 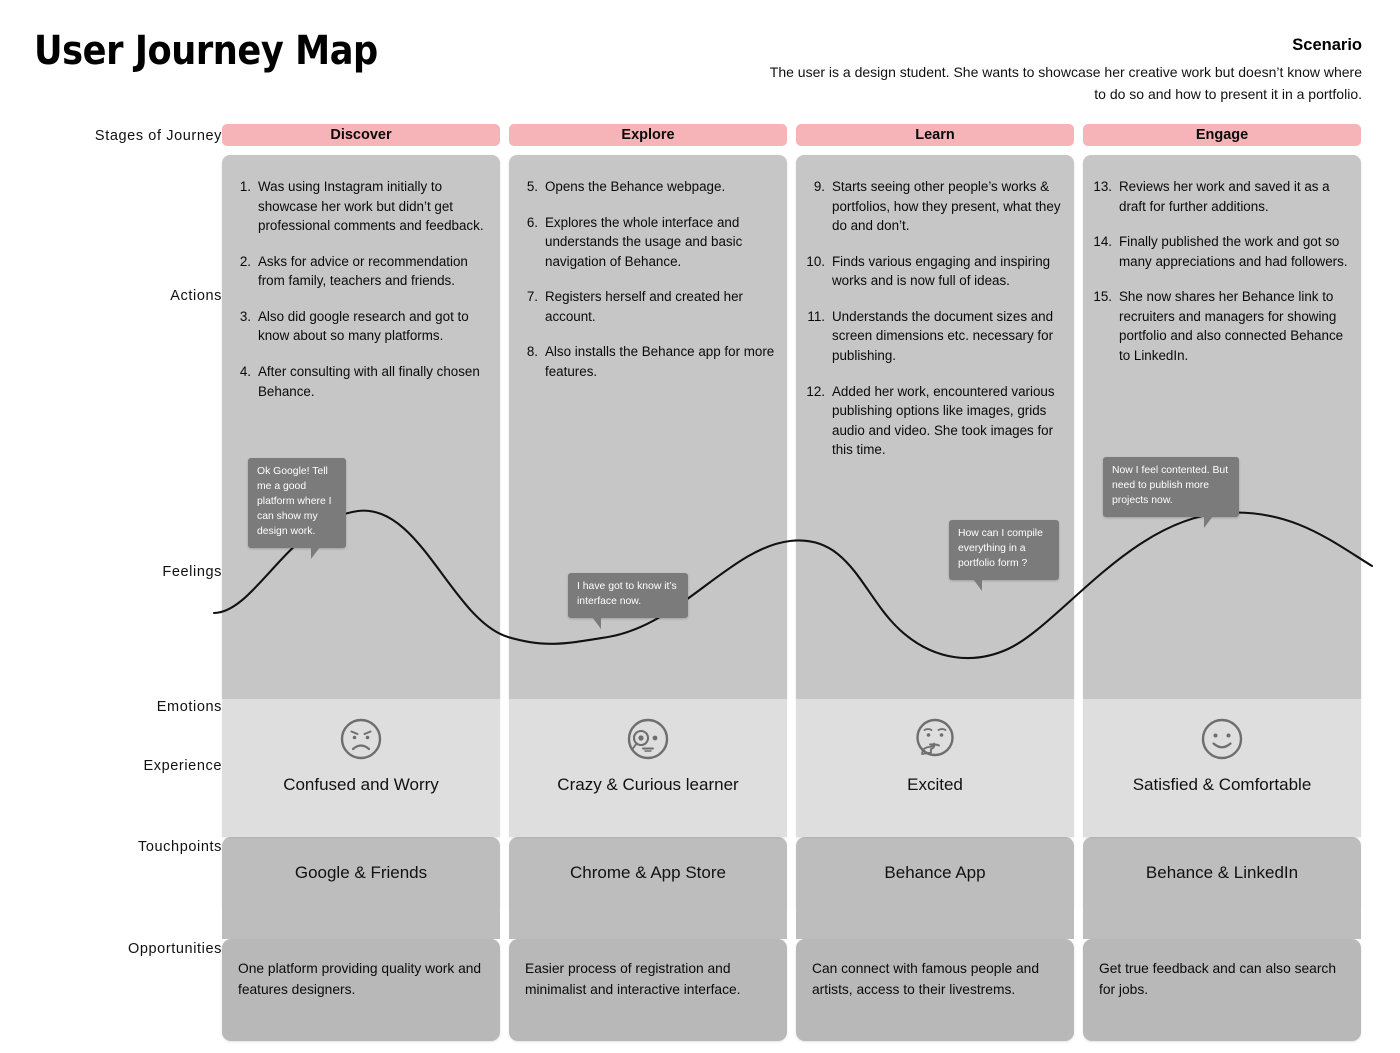 What do you see at coordinates (627, 594) in the screenshot?
I see `feeling-bubble-text: I have got to know it’s interface now.` at bounding box center [627, 594].